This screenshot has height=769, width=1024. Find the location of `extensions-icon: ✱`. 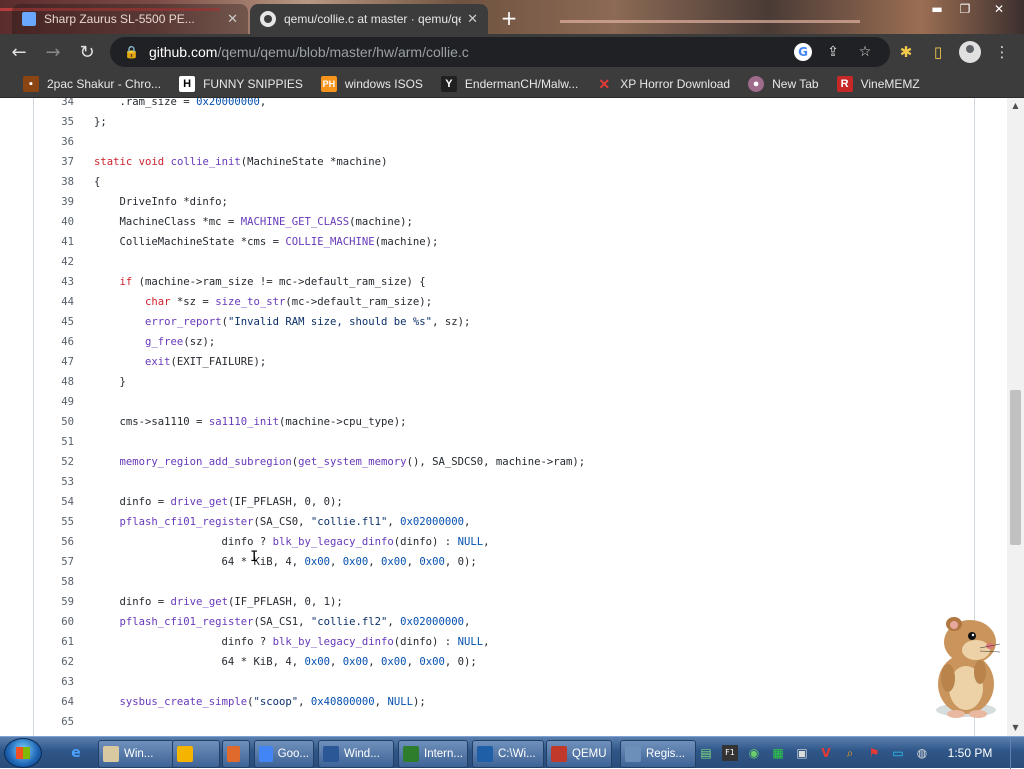

extensions-icon: ✱ is located at coordinates (906, 52).